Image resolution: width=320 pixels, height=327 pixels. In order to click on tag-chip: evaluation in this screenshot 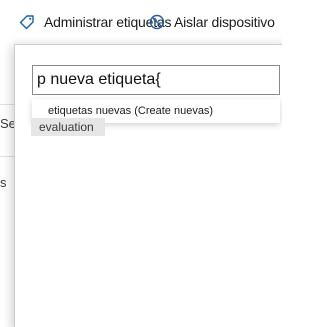, I will do `click(68, 127)`.